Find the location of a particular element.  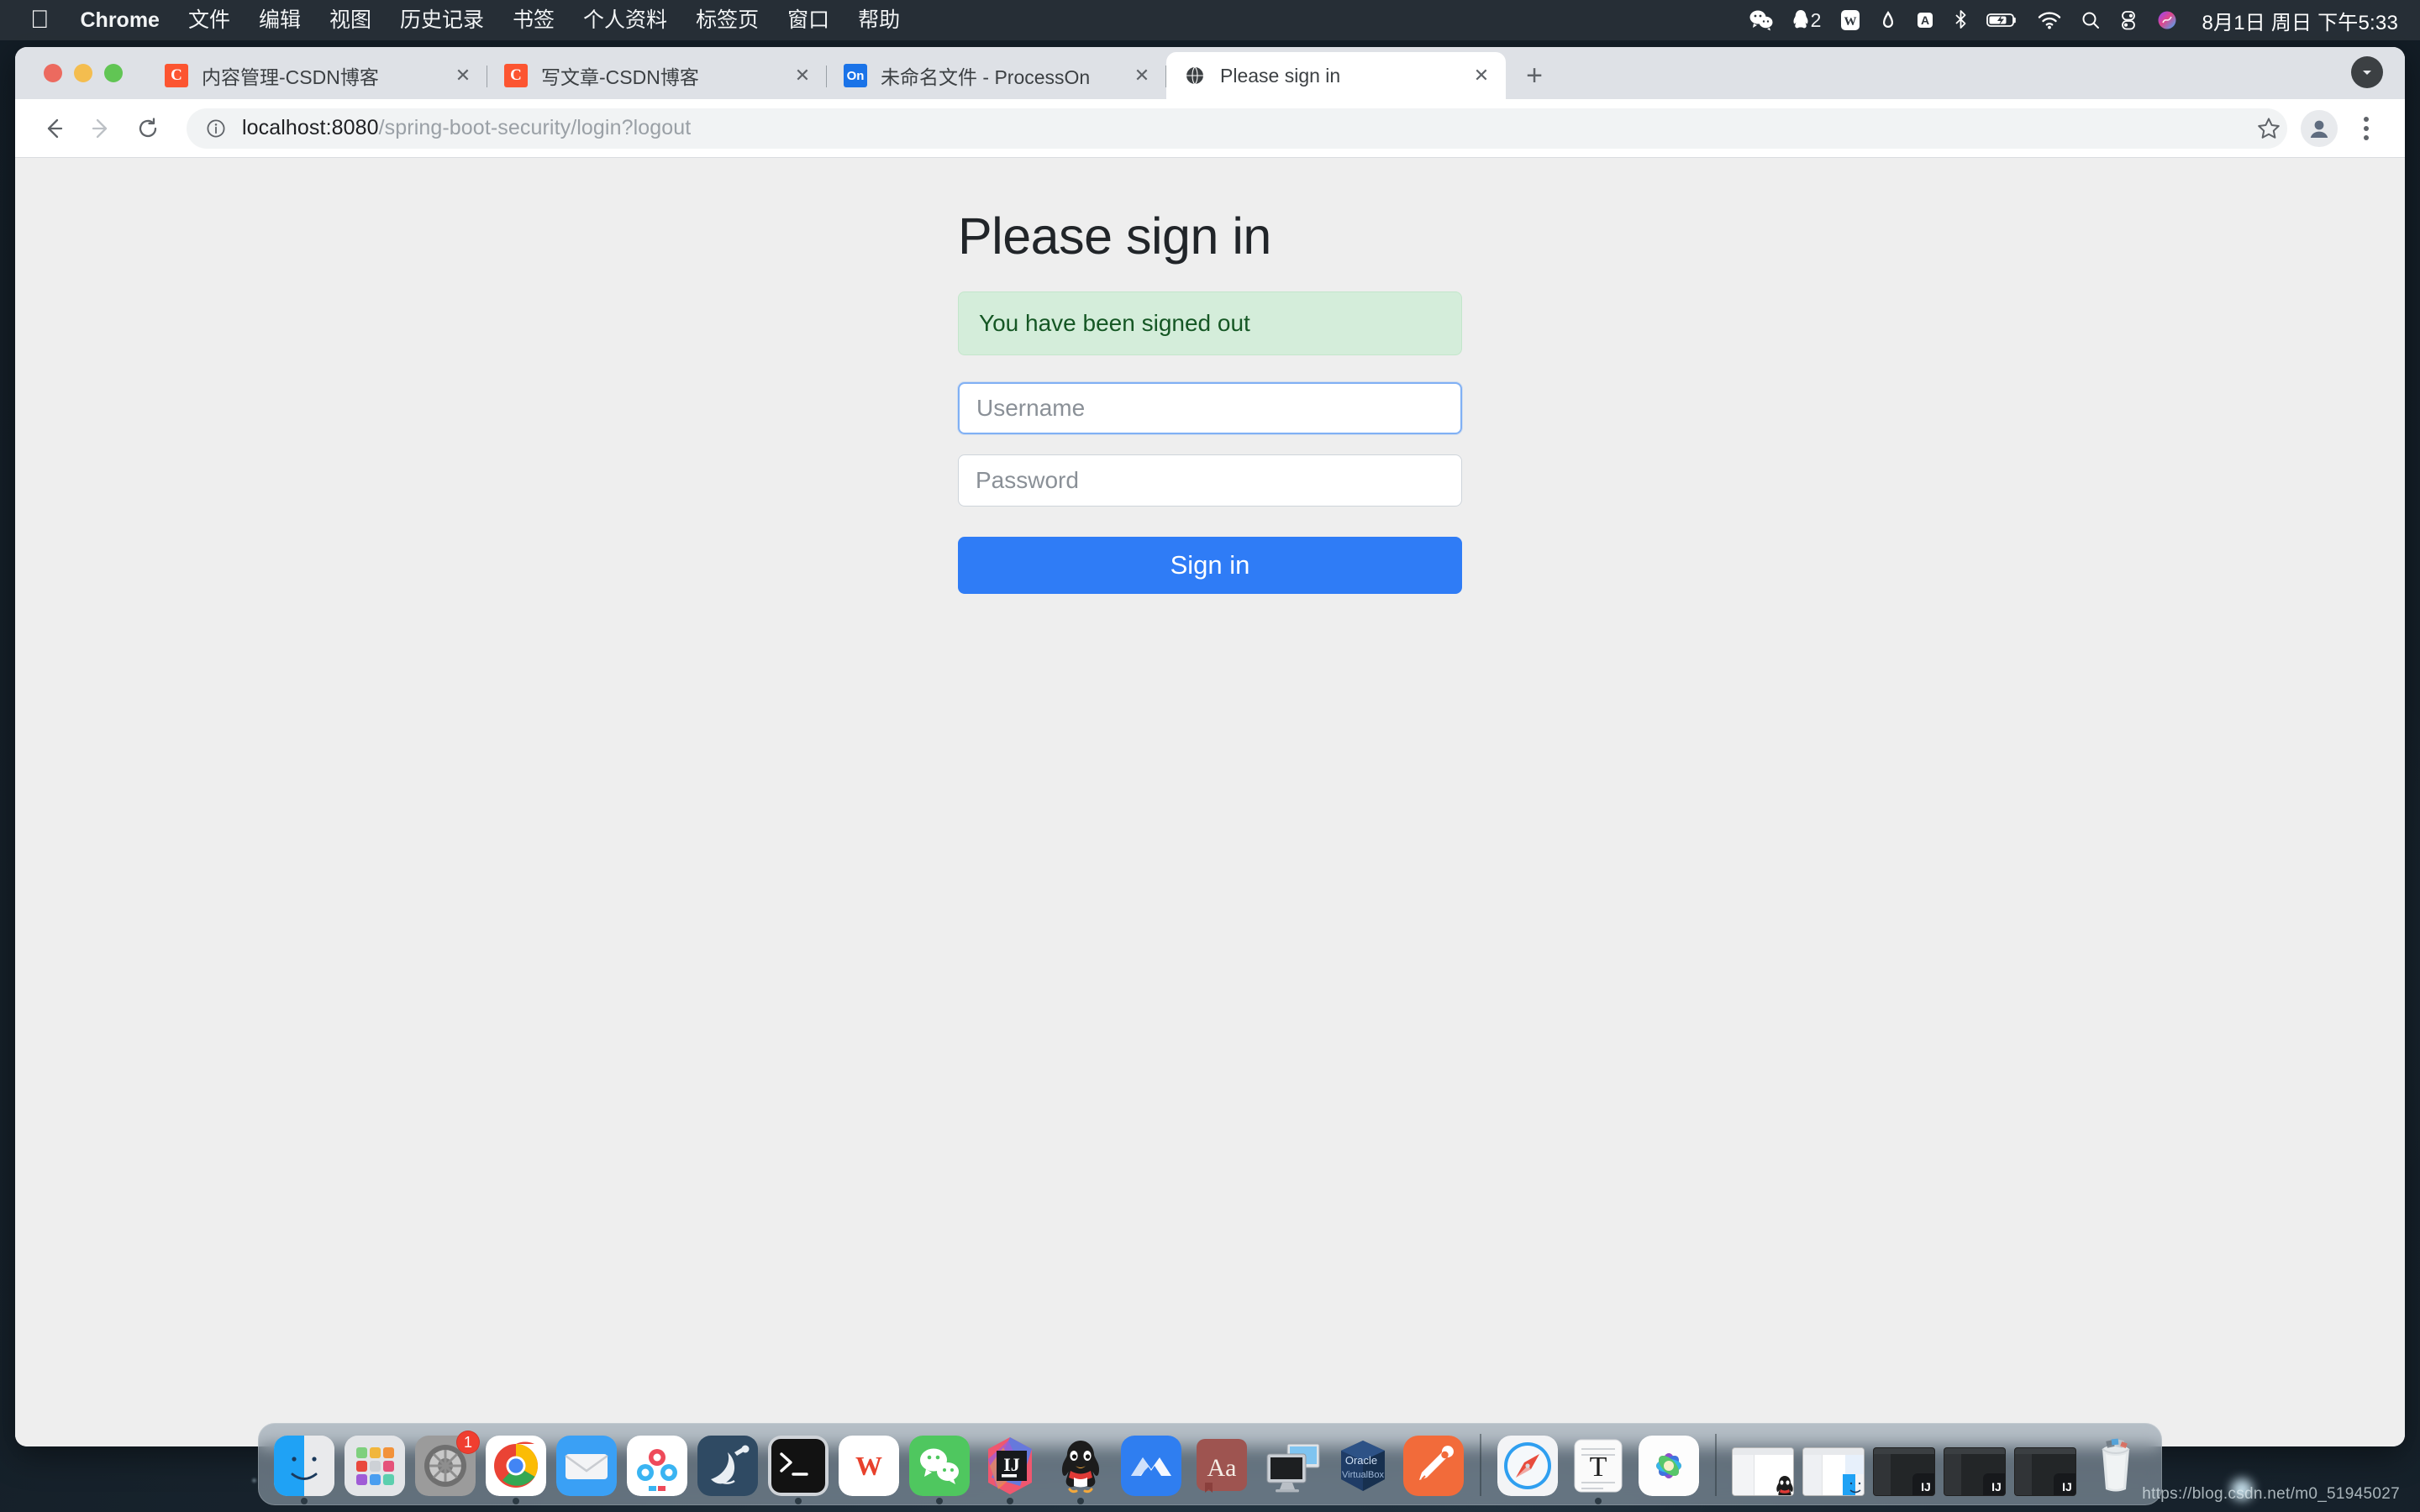

browser-tab-0: C 内容管理-CSDN博客 ✕ is located at coordinates (317, 75).